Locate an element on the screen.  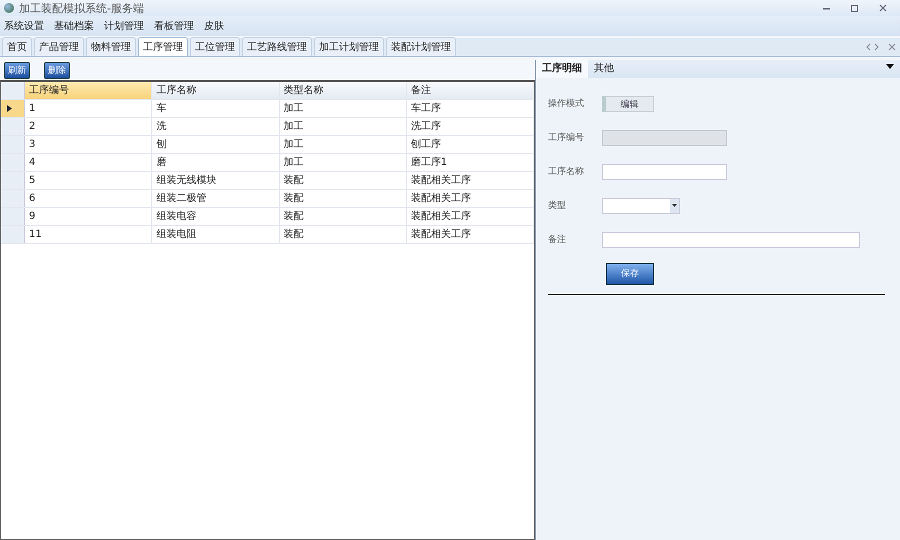
table-cell: 5 is located at coordinates (88, 180).